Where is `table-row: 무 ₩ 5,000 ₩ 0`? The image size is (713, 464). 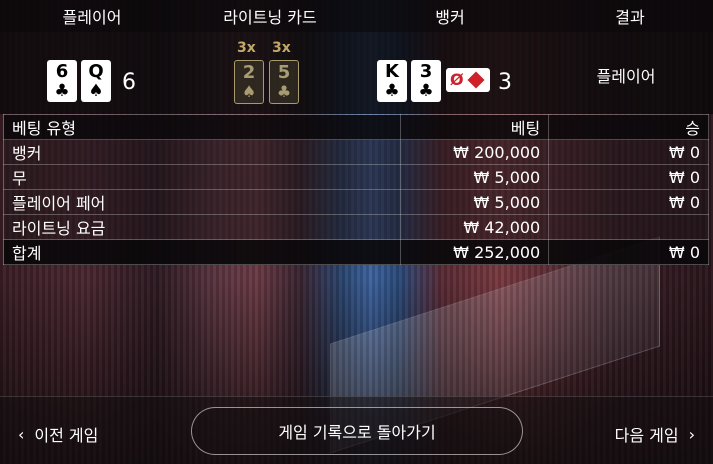 table-row: 무 ₩ 5,000 ₩ 0 is located at coordinates (355, 177).